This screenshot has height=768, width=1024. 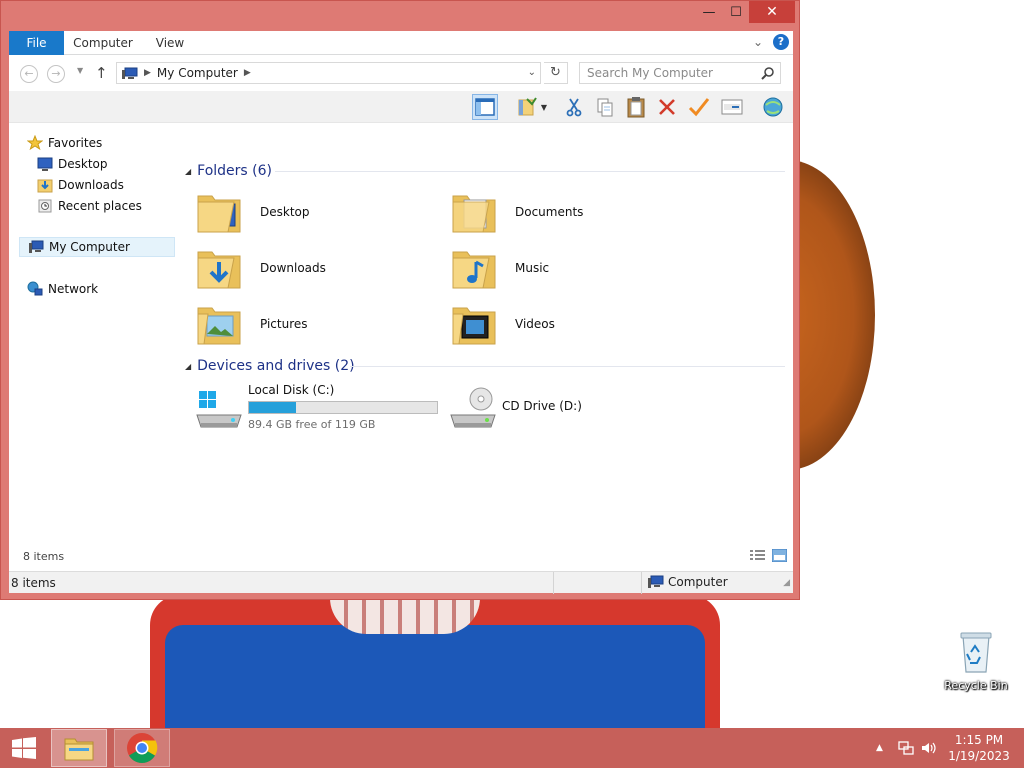 What do you see at coordinates (556, 73) in the screenshot?
I see `refresh-icon: ↻` at bounding box center [556, 73].